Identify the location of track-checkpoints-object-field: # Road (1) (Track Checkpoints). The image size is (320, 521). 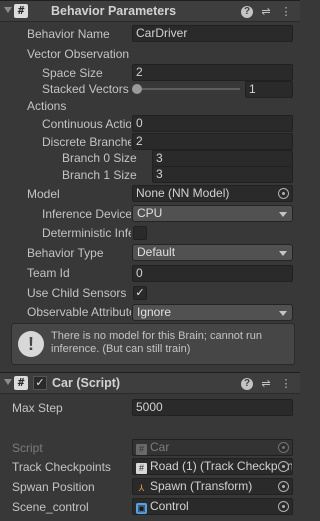
(212, 466).